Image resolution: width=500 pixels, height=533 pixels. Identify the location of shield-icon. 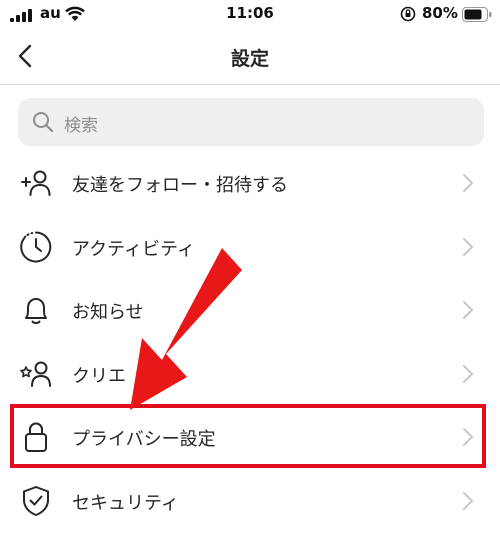
(36, 501).